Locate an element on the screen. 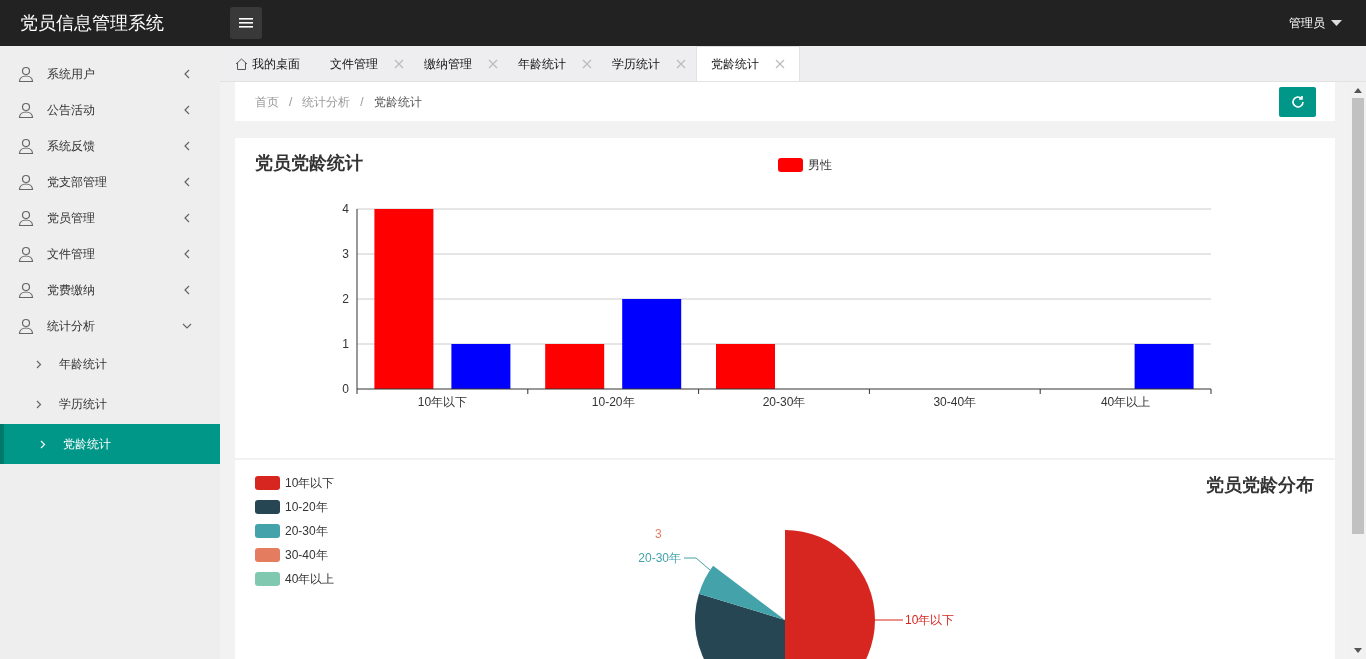  tab: 学历统计 is located at coordinates (649, 63).